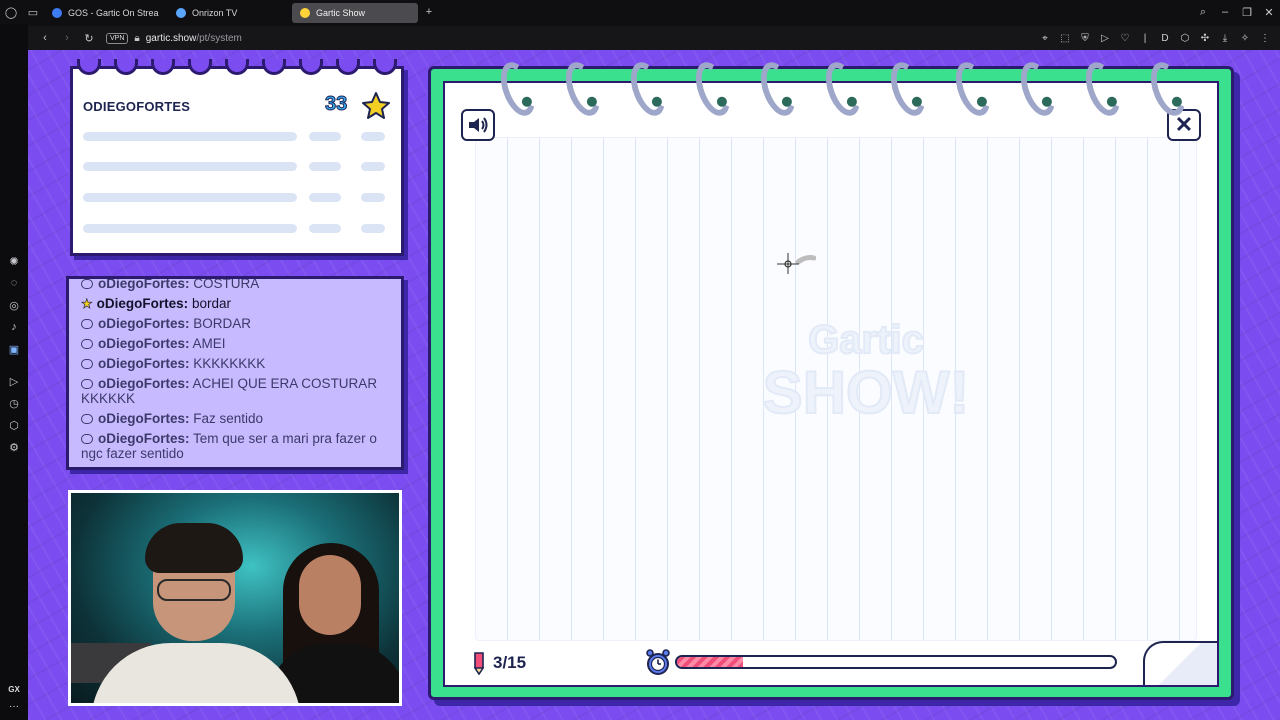 The width and height of the screenshot is (1280, 720). Describe the element at coordinates (1245, 38) in the screenshot. I see `ai-icon: ✧` at that location.